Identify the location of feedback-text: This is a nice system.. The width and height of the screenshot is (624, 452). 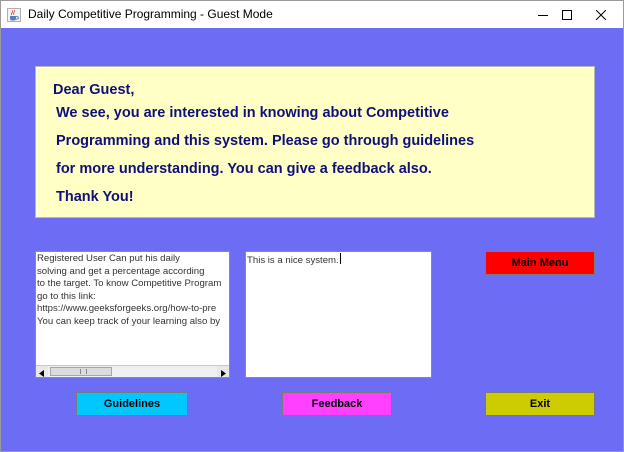
(293, 260).